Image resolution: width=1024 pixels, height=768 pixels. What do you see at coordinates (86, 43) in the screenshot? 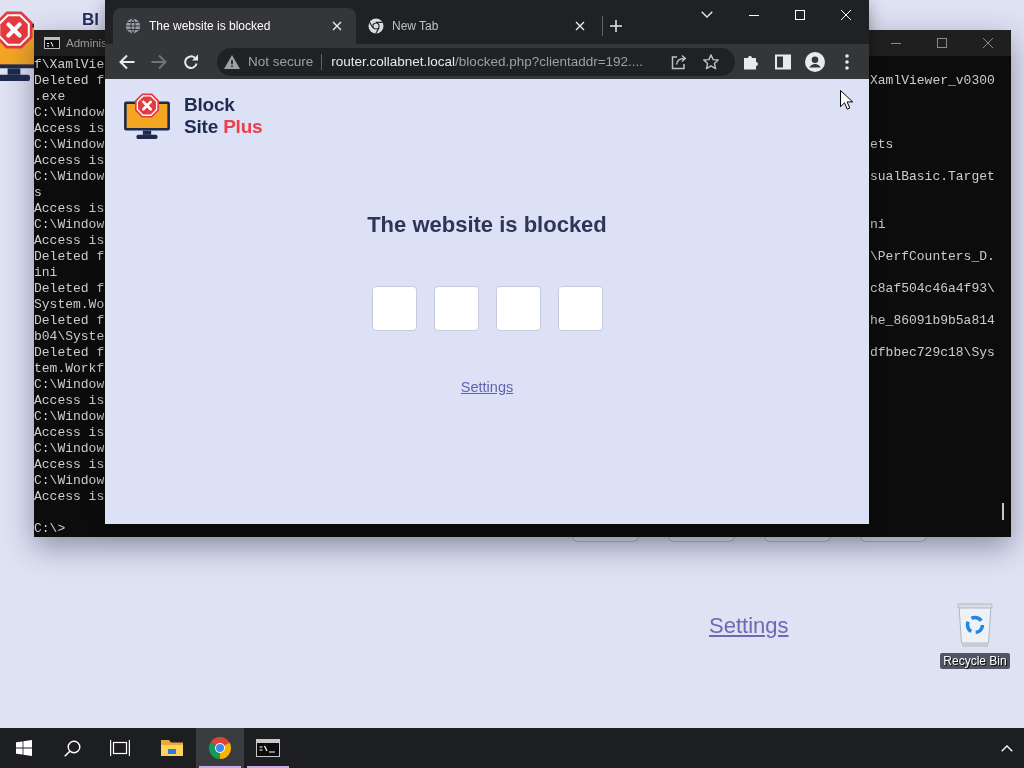
I see `window-title: Adminis` at bounding box center [86, 43].